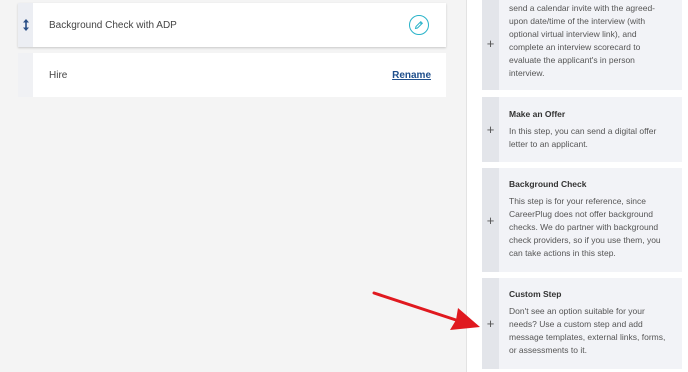 This screenshot has height=372, width=688. What do you see at coordinates (562, 253) in the screenshot?
I see `description-line: can take actions in this step.` at bounding box center [562, 253].